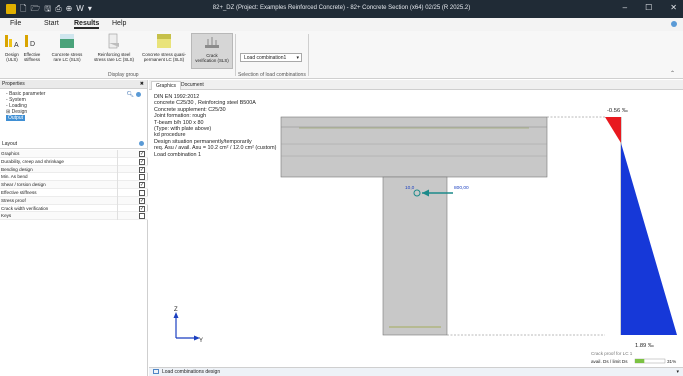  What do you see at coordinates (672, 73) in the screenshot?
I see `collapse-ribbon-icon: ⌃` at bounding box center [672, 73].